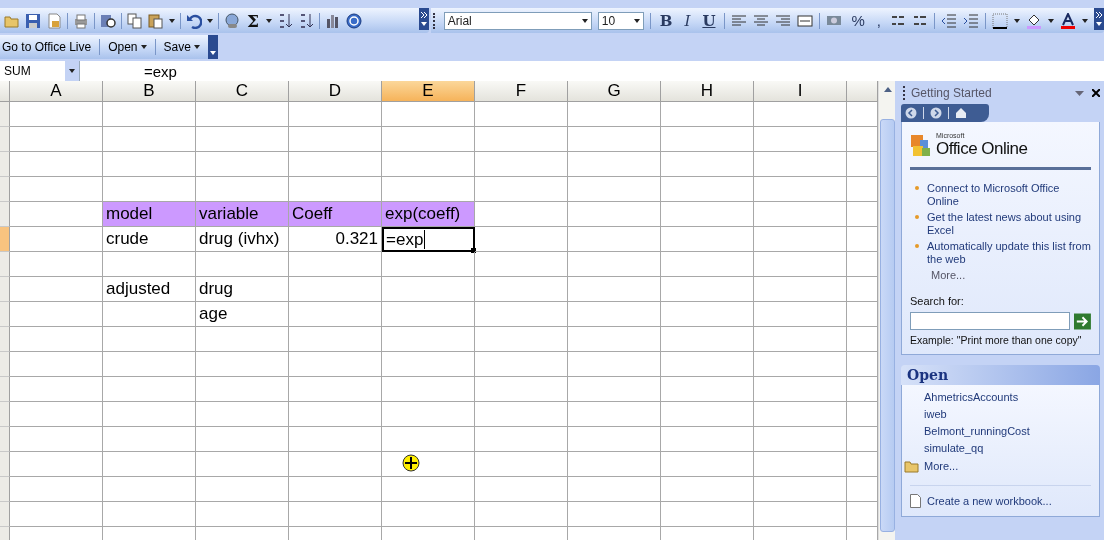 This screenshot has height=540, width=1104. Describe the element at coordinates (739, 20) in the screenshot. I see `align-left-icon` at that location.